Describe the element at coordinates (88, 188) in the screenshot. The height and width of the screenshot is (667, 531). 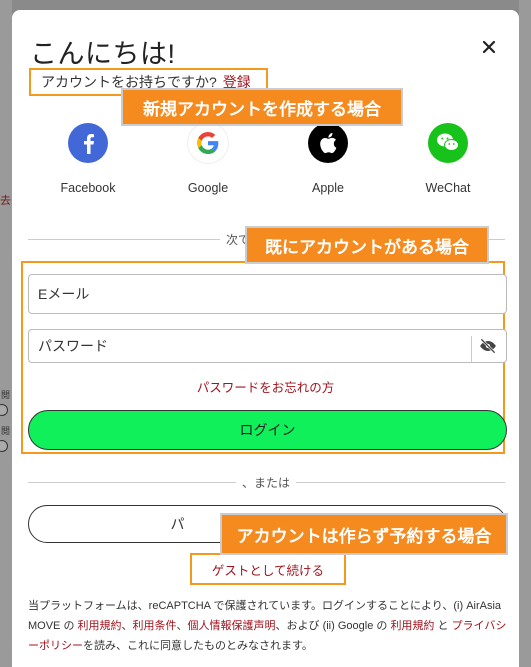
I see `facebook-label: Facebook` at that location.